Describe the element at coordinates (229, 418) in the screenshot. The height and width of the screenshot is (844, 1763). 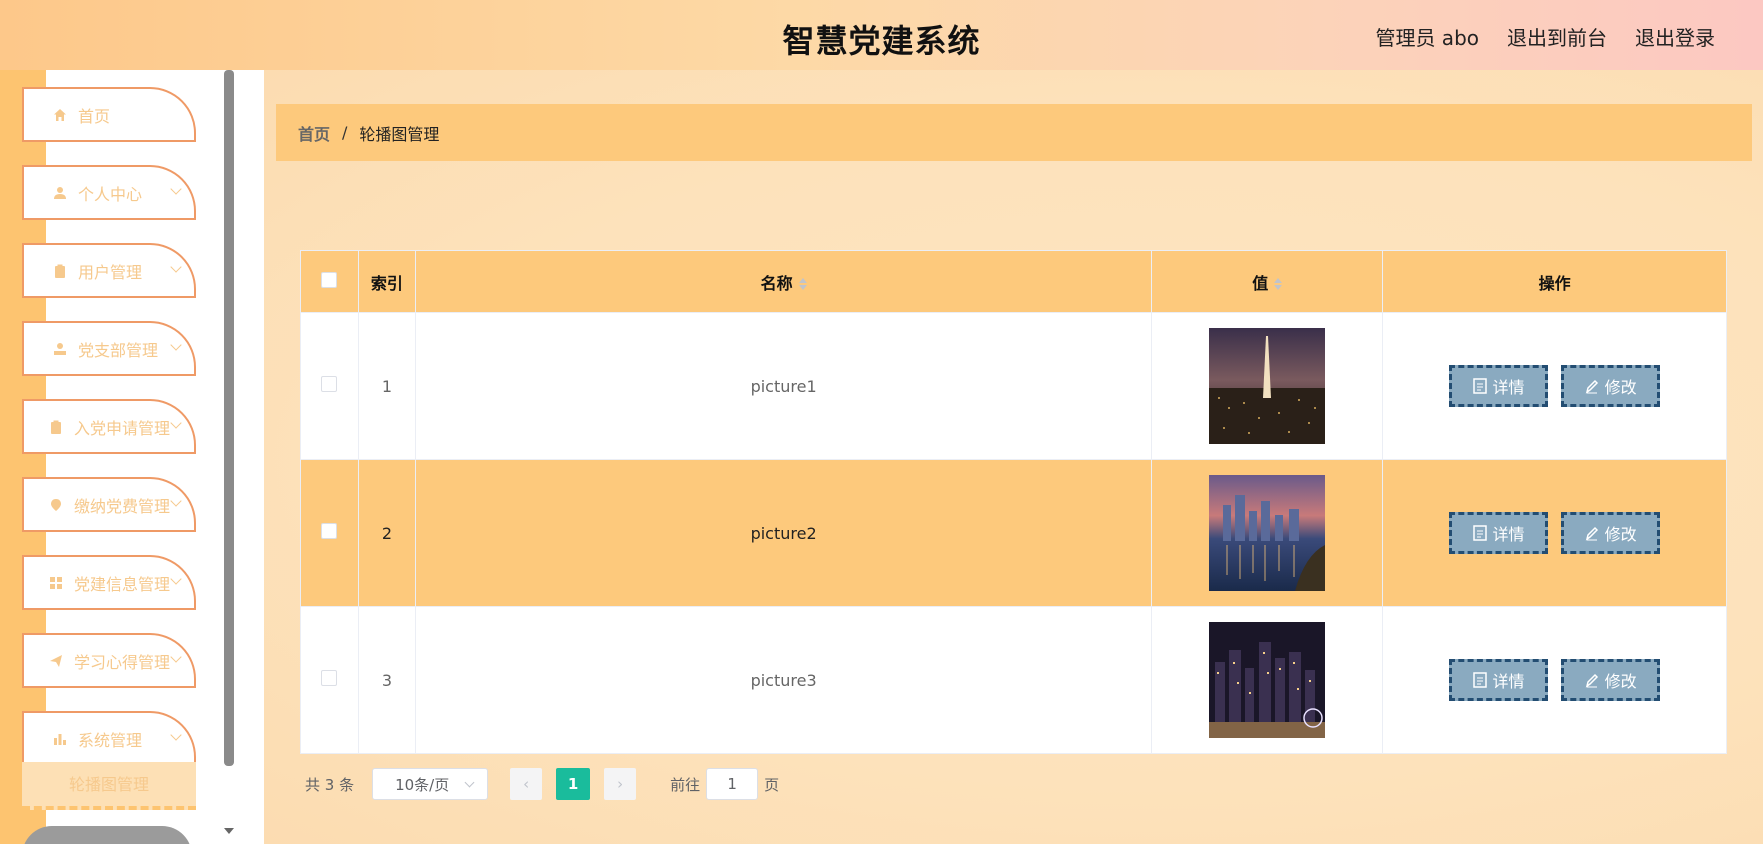
I see `sidebar-scrollbar` at that location.